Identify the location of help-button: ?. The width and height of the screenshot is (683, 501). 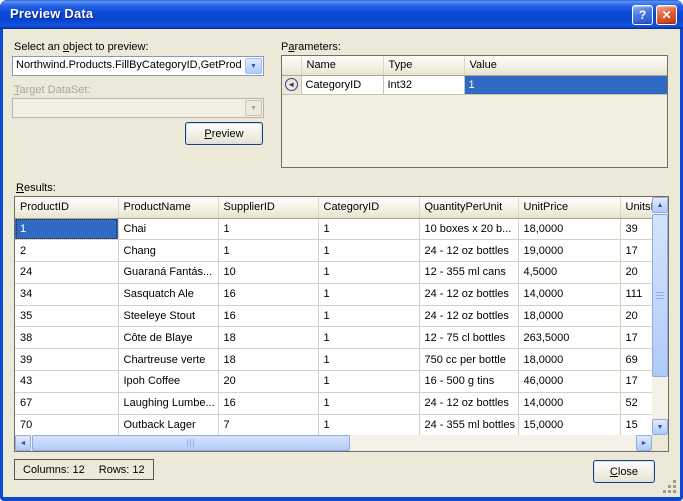
(642, 15).